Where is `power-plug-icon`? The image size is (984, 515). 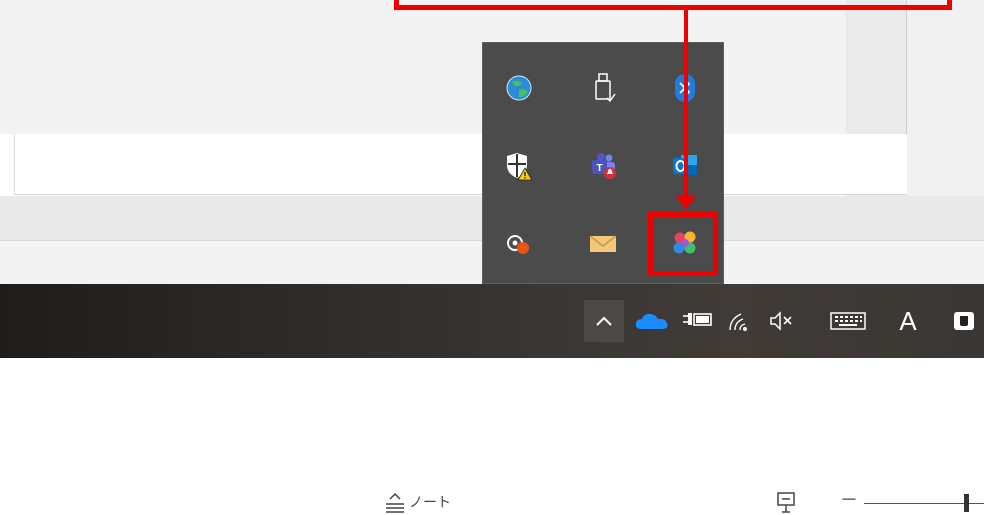 power-plug-icon is located at coordinates (697, 319).